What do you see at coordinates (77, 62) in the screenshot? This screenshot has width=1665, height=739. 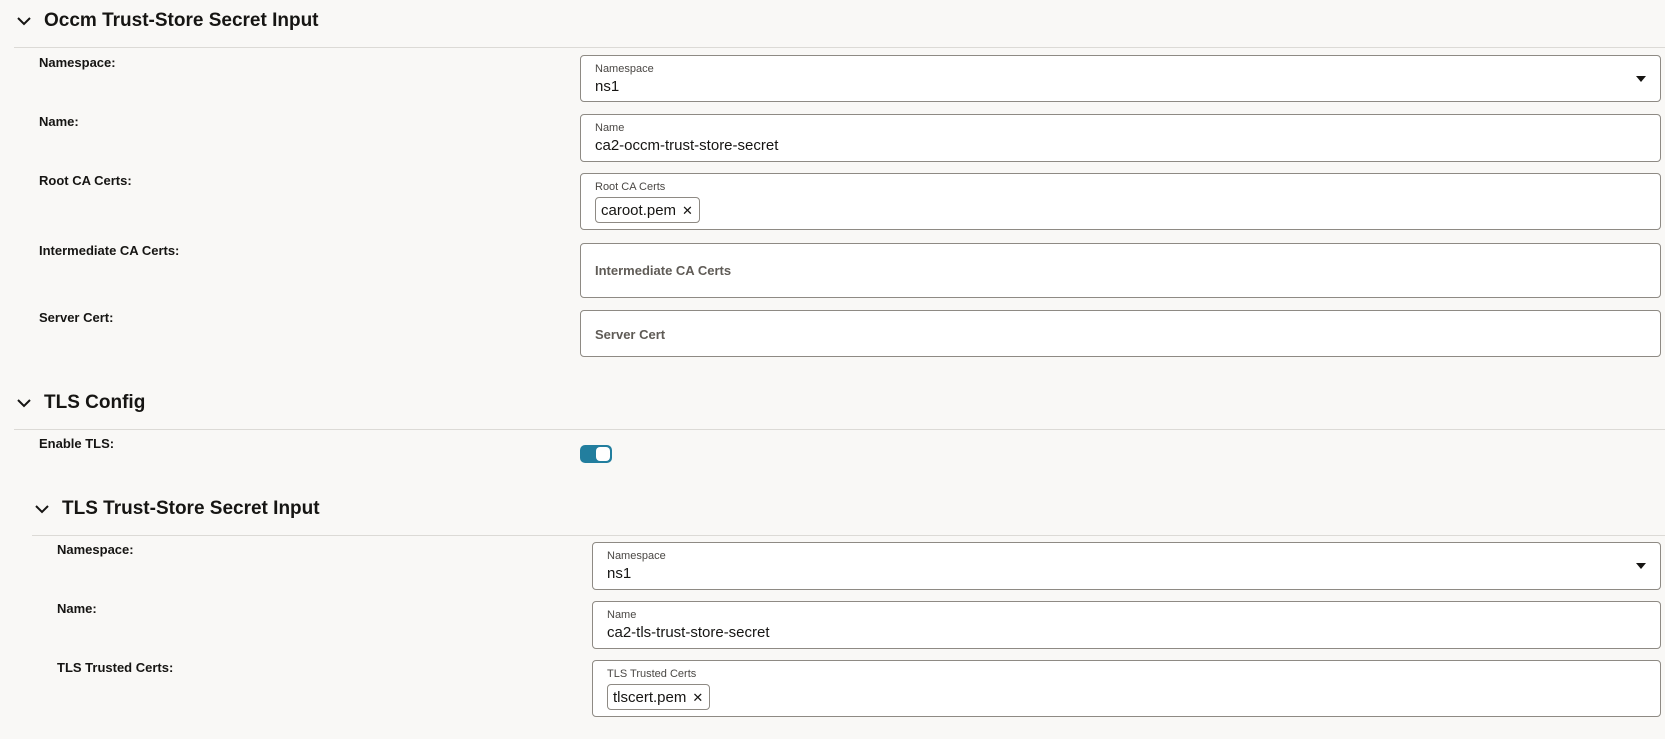 I see `occm-namespace-label: Namespace:` at bounding box center [77, 62].